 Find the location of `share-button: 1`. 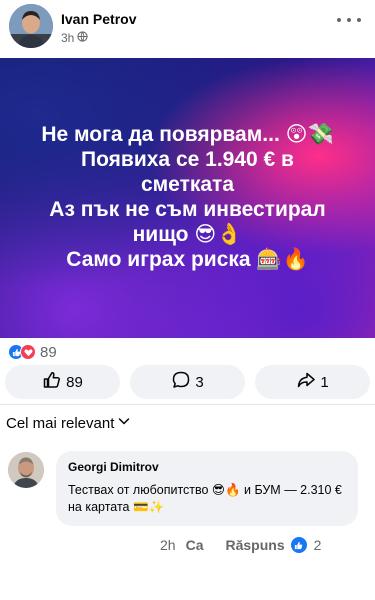

share-button: 1 is located at coordinates (312, 382).